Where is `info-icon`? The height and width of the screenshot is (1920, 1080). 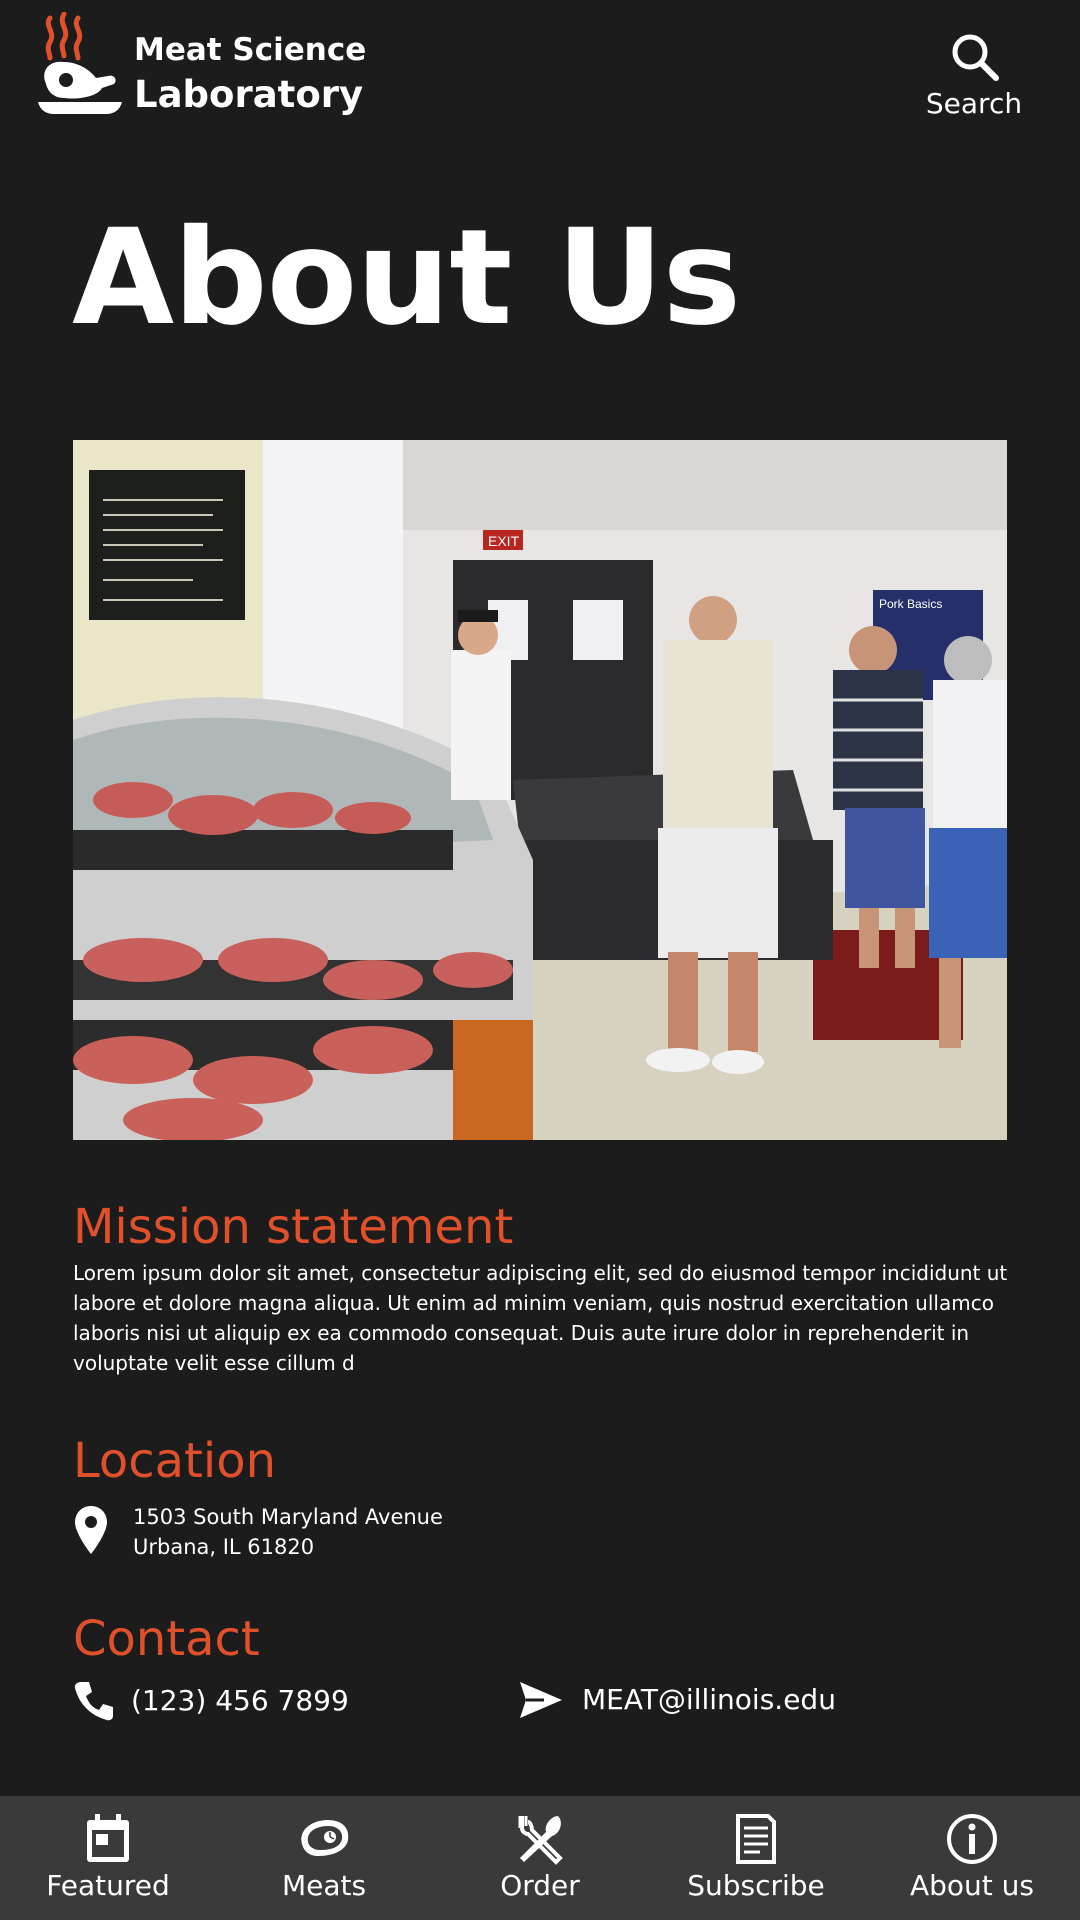 info-icon is located at coordinates (972, 1839).